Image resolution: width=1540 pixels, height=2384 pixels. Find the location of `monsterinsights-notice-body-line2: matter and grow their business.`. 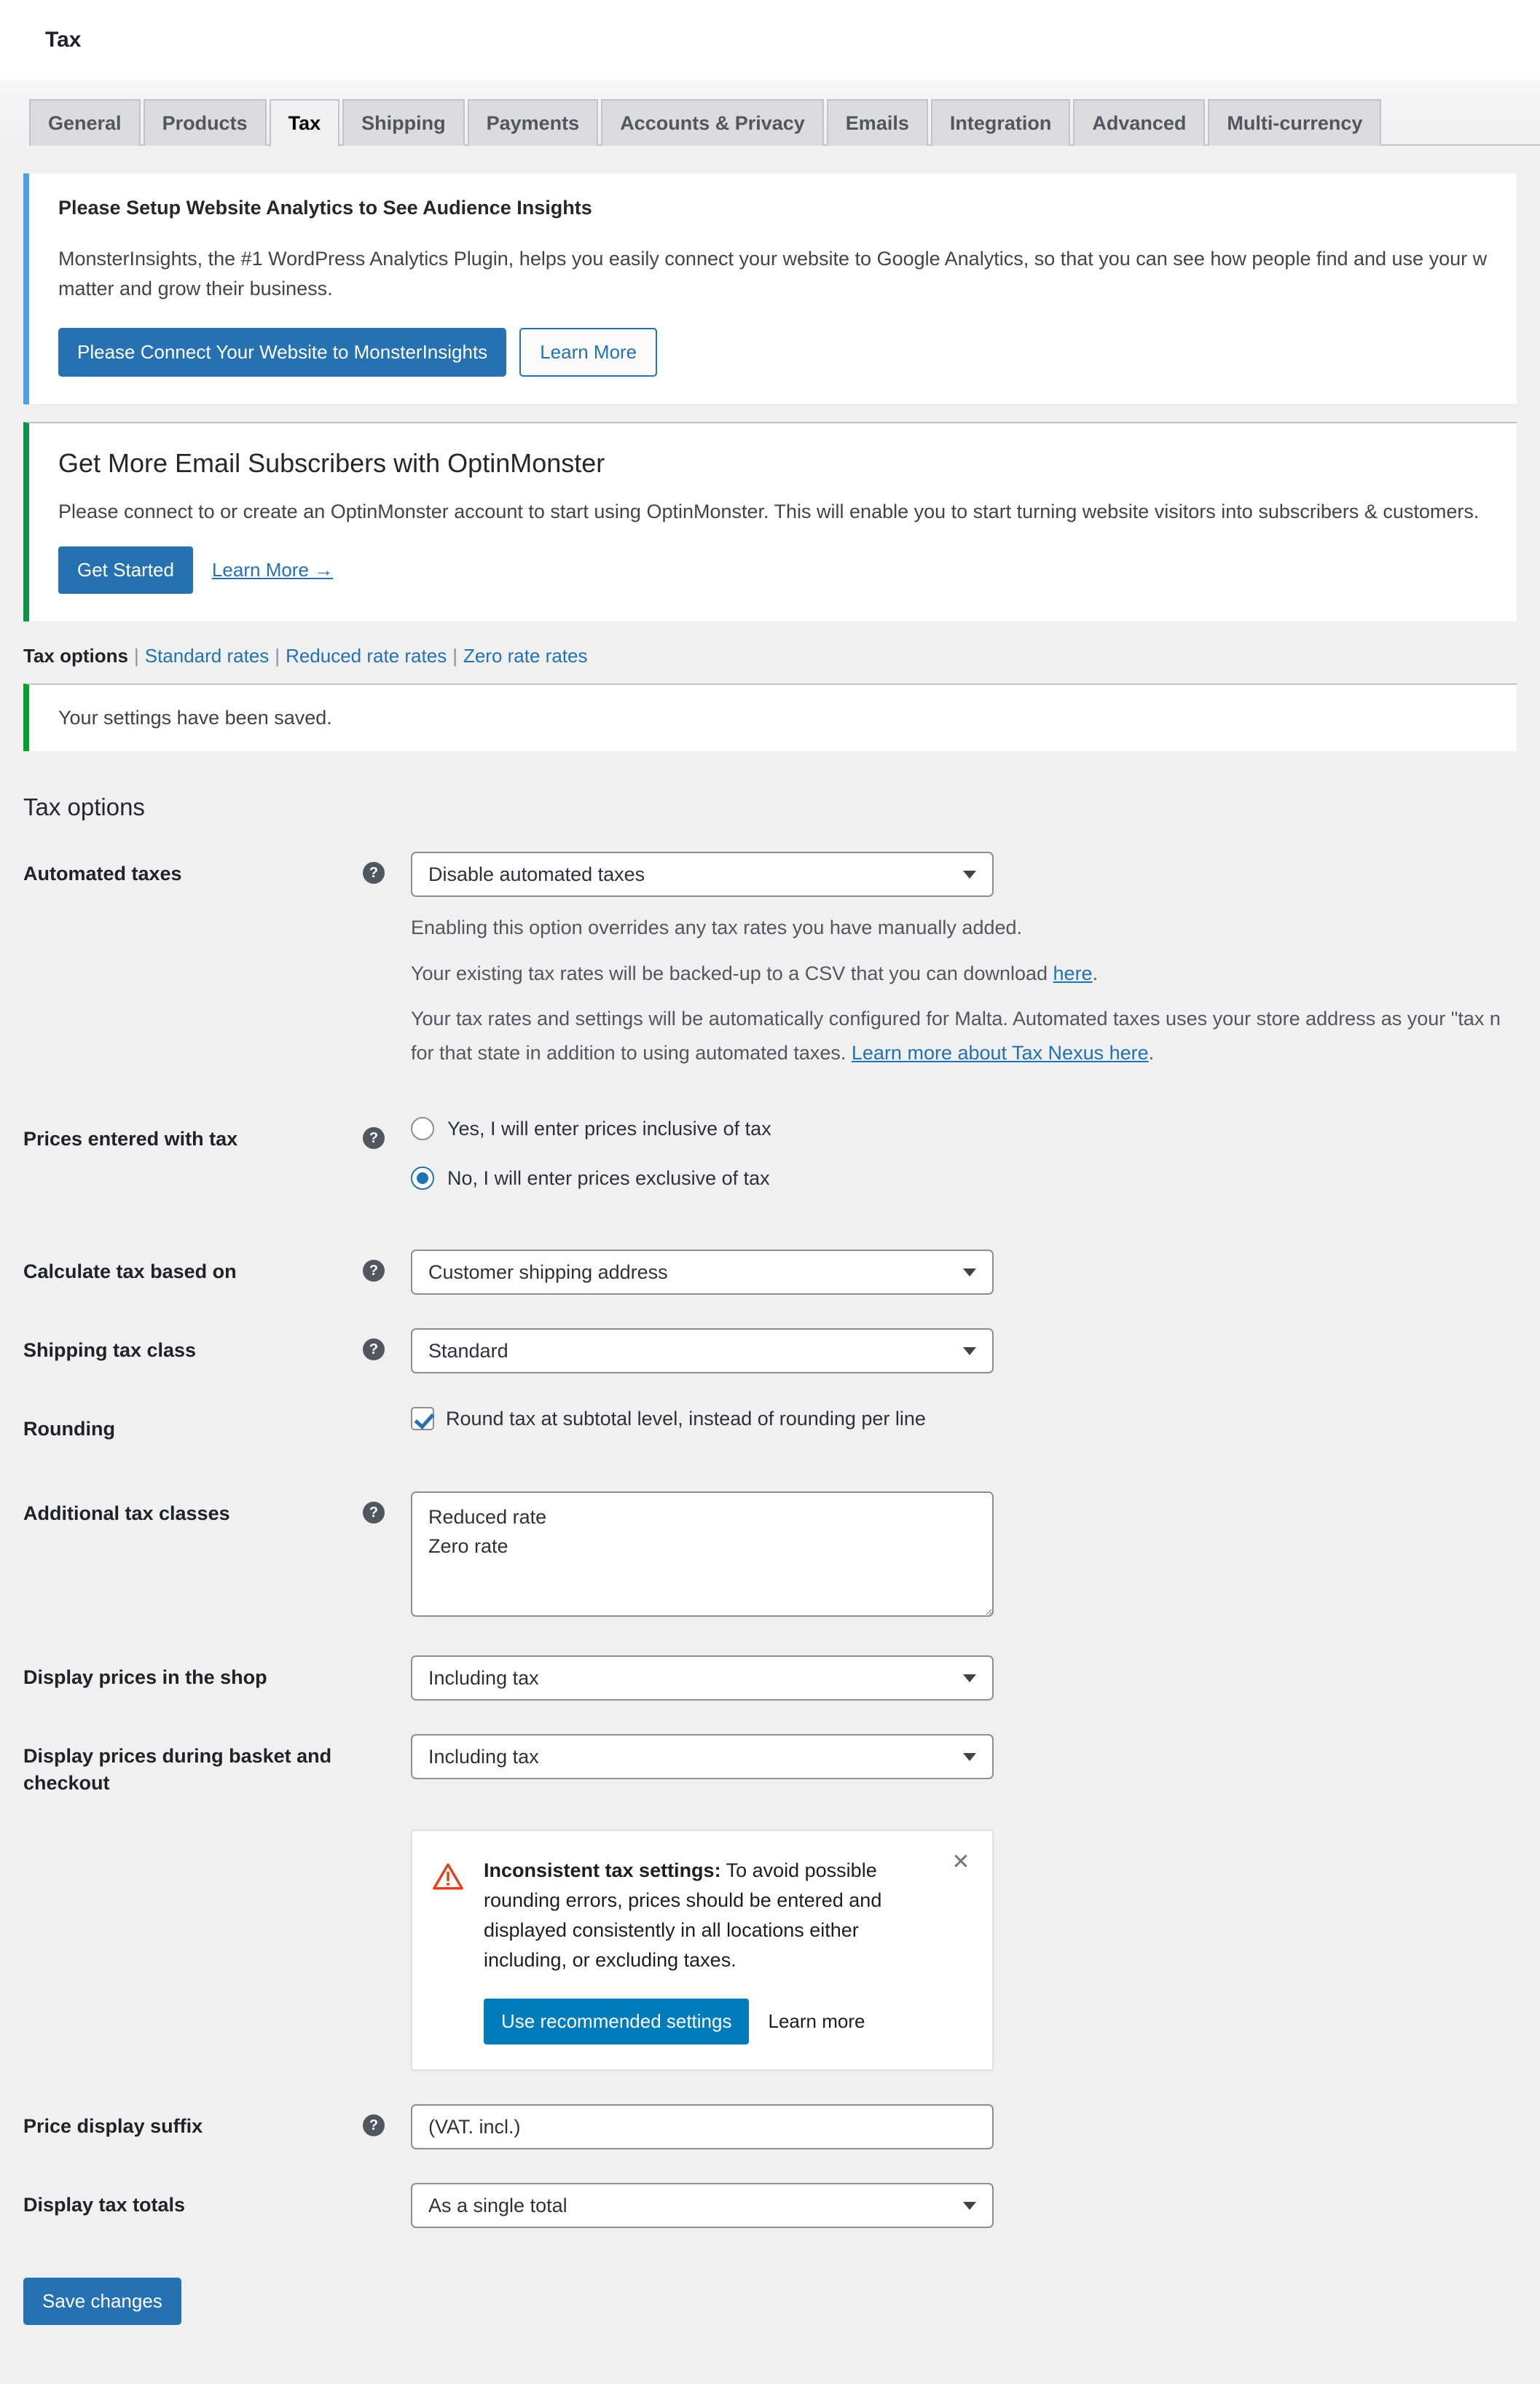

monsterinsights-notice-body-line2: matter and grow their business. is located at coordinates (195, 288).